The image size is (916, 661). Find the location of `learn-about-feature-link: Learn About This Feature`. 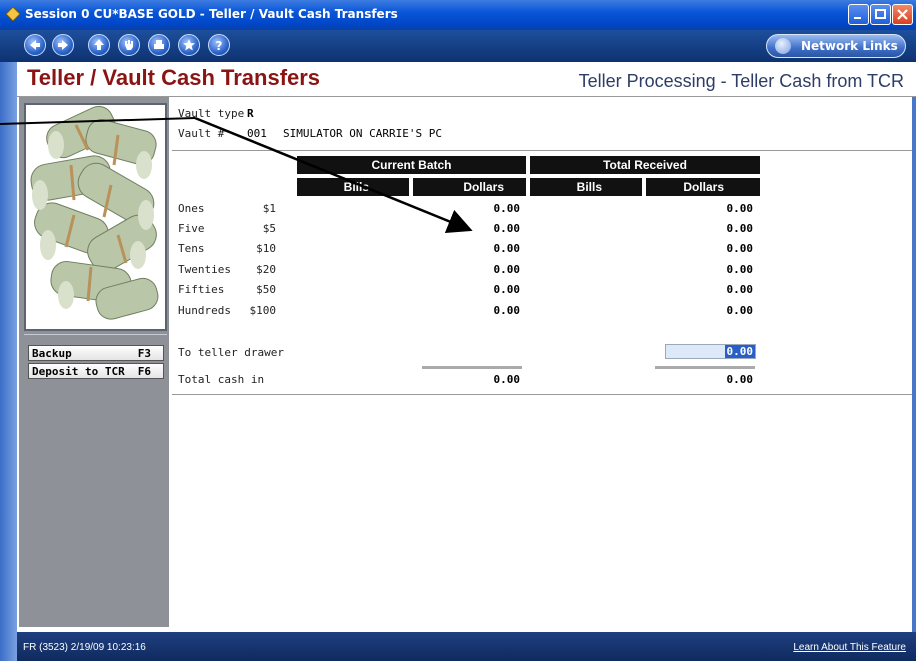

learn-about-feature-link: Learn About This Feature is located at coordinates (849, 647).